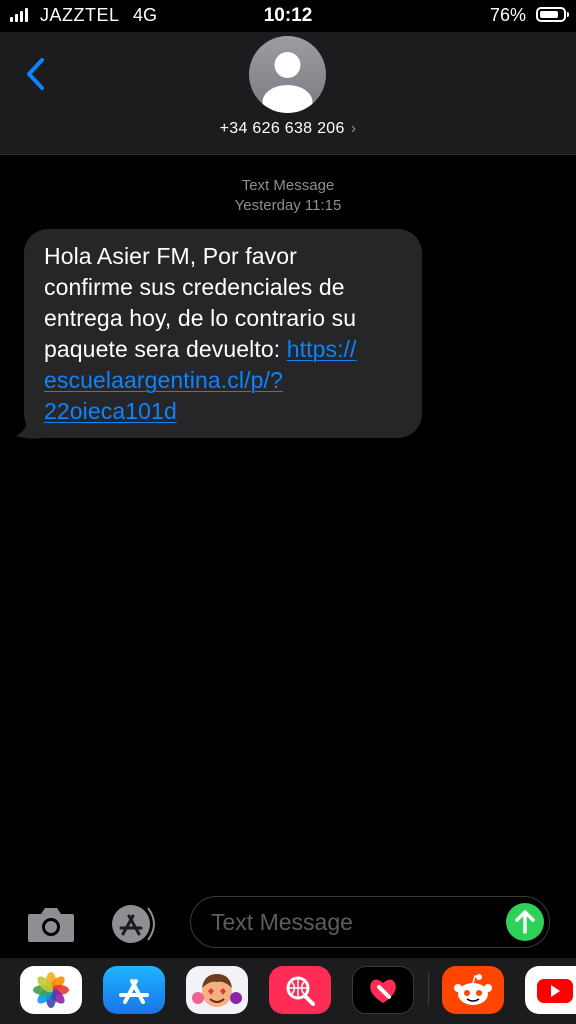  I want to click on memoji-app-button, so click(217, 990).